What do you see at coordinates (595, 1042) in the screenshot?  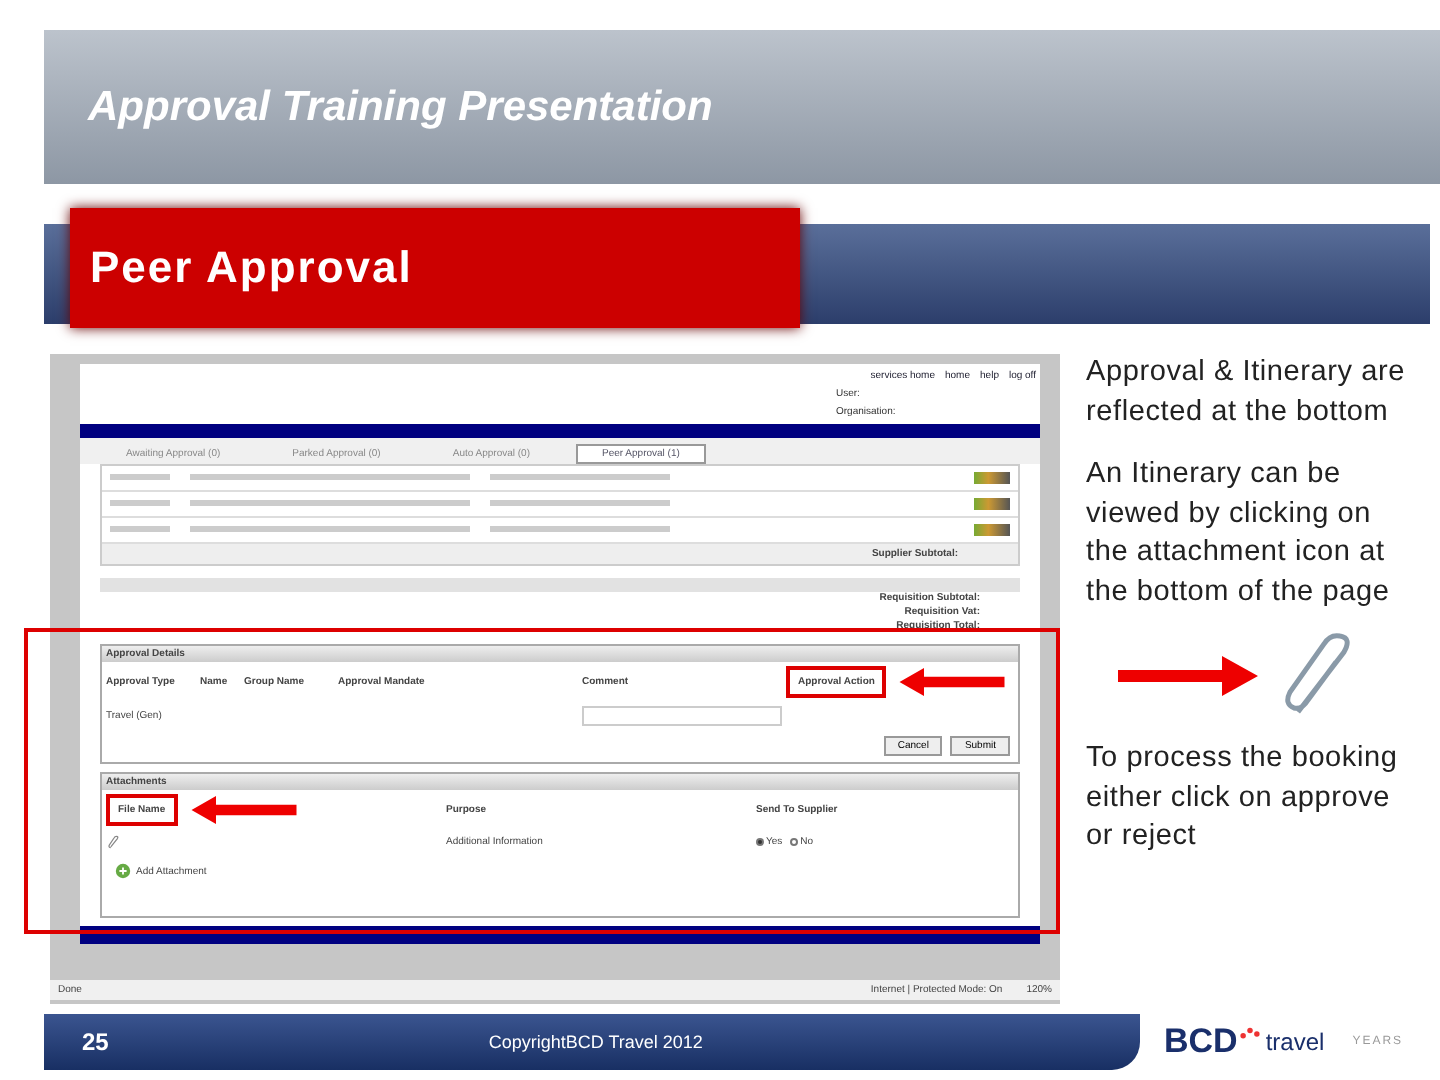 I see `copyright-text: CopyrightBCD Travel 2012` at bounding box center [595, 1042].